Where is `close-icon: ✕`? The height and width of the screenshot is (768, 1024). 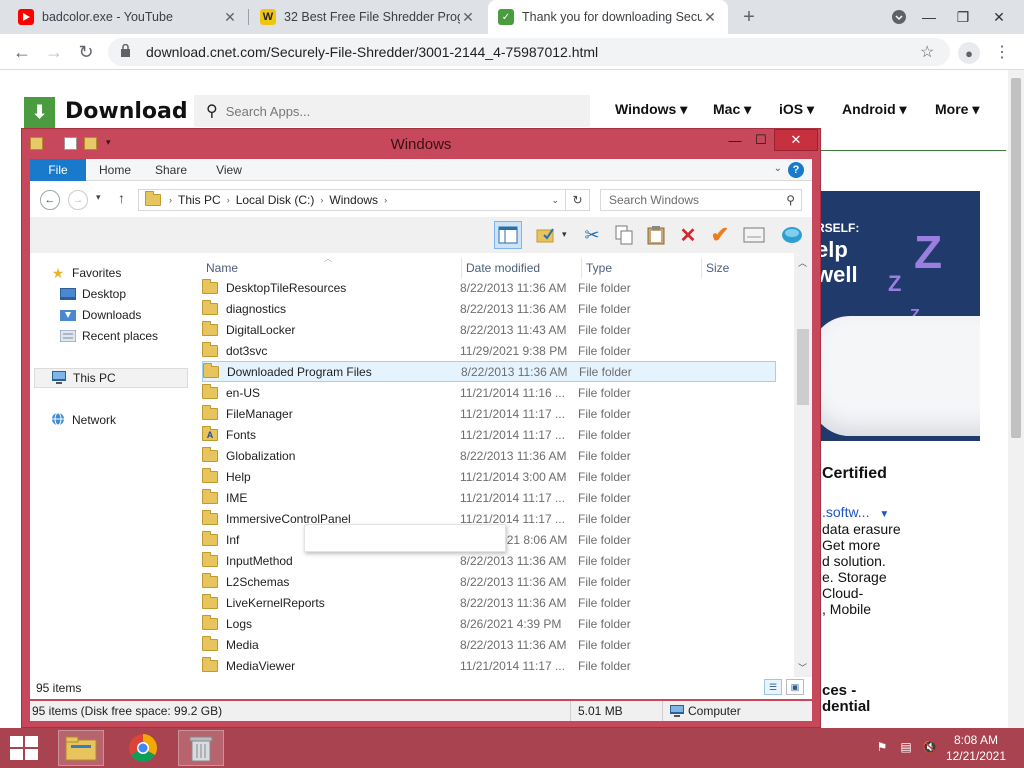
close-icon: ✕ is located at coordinates (796, 140).